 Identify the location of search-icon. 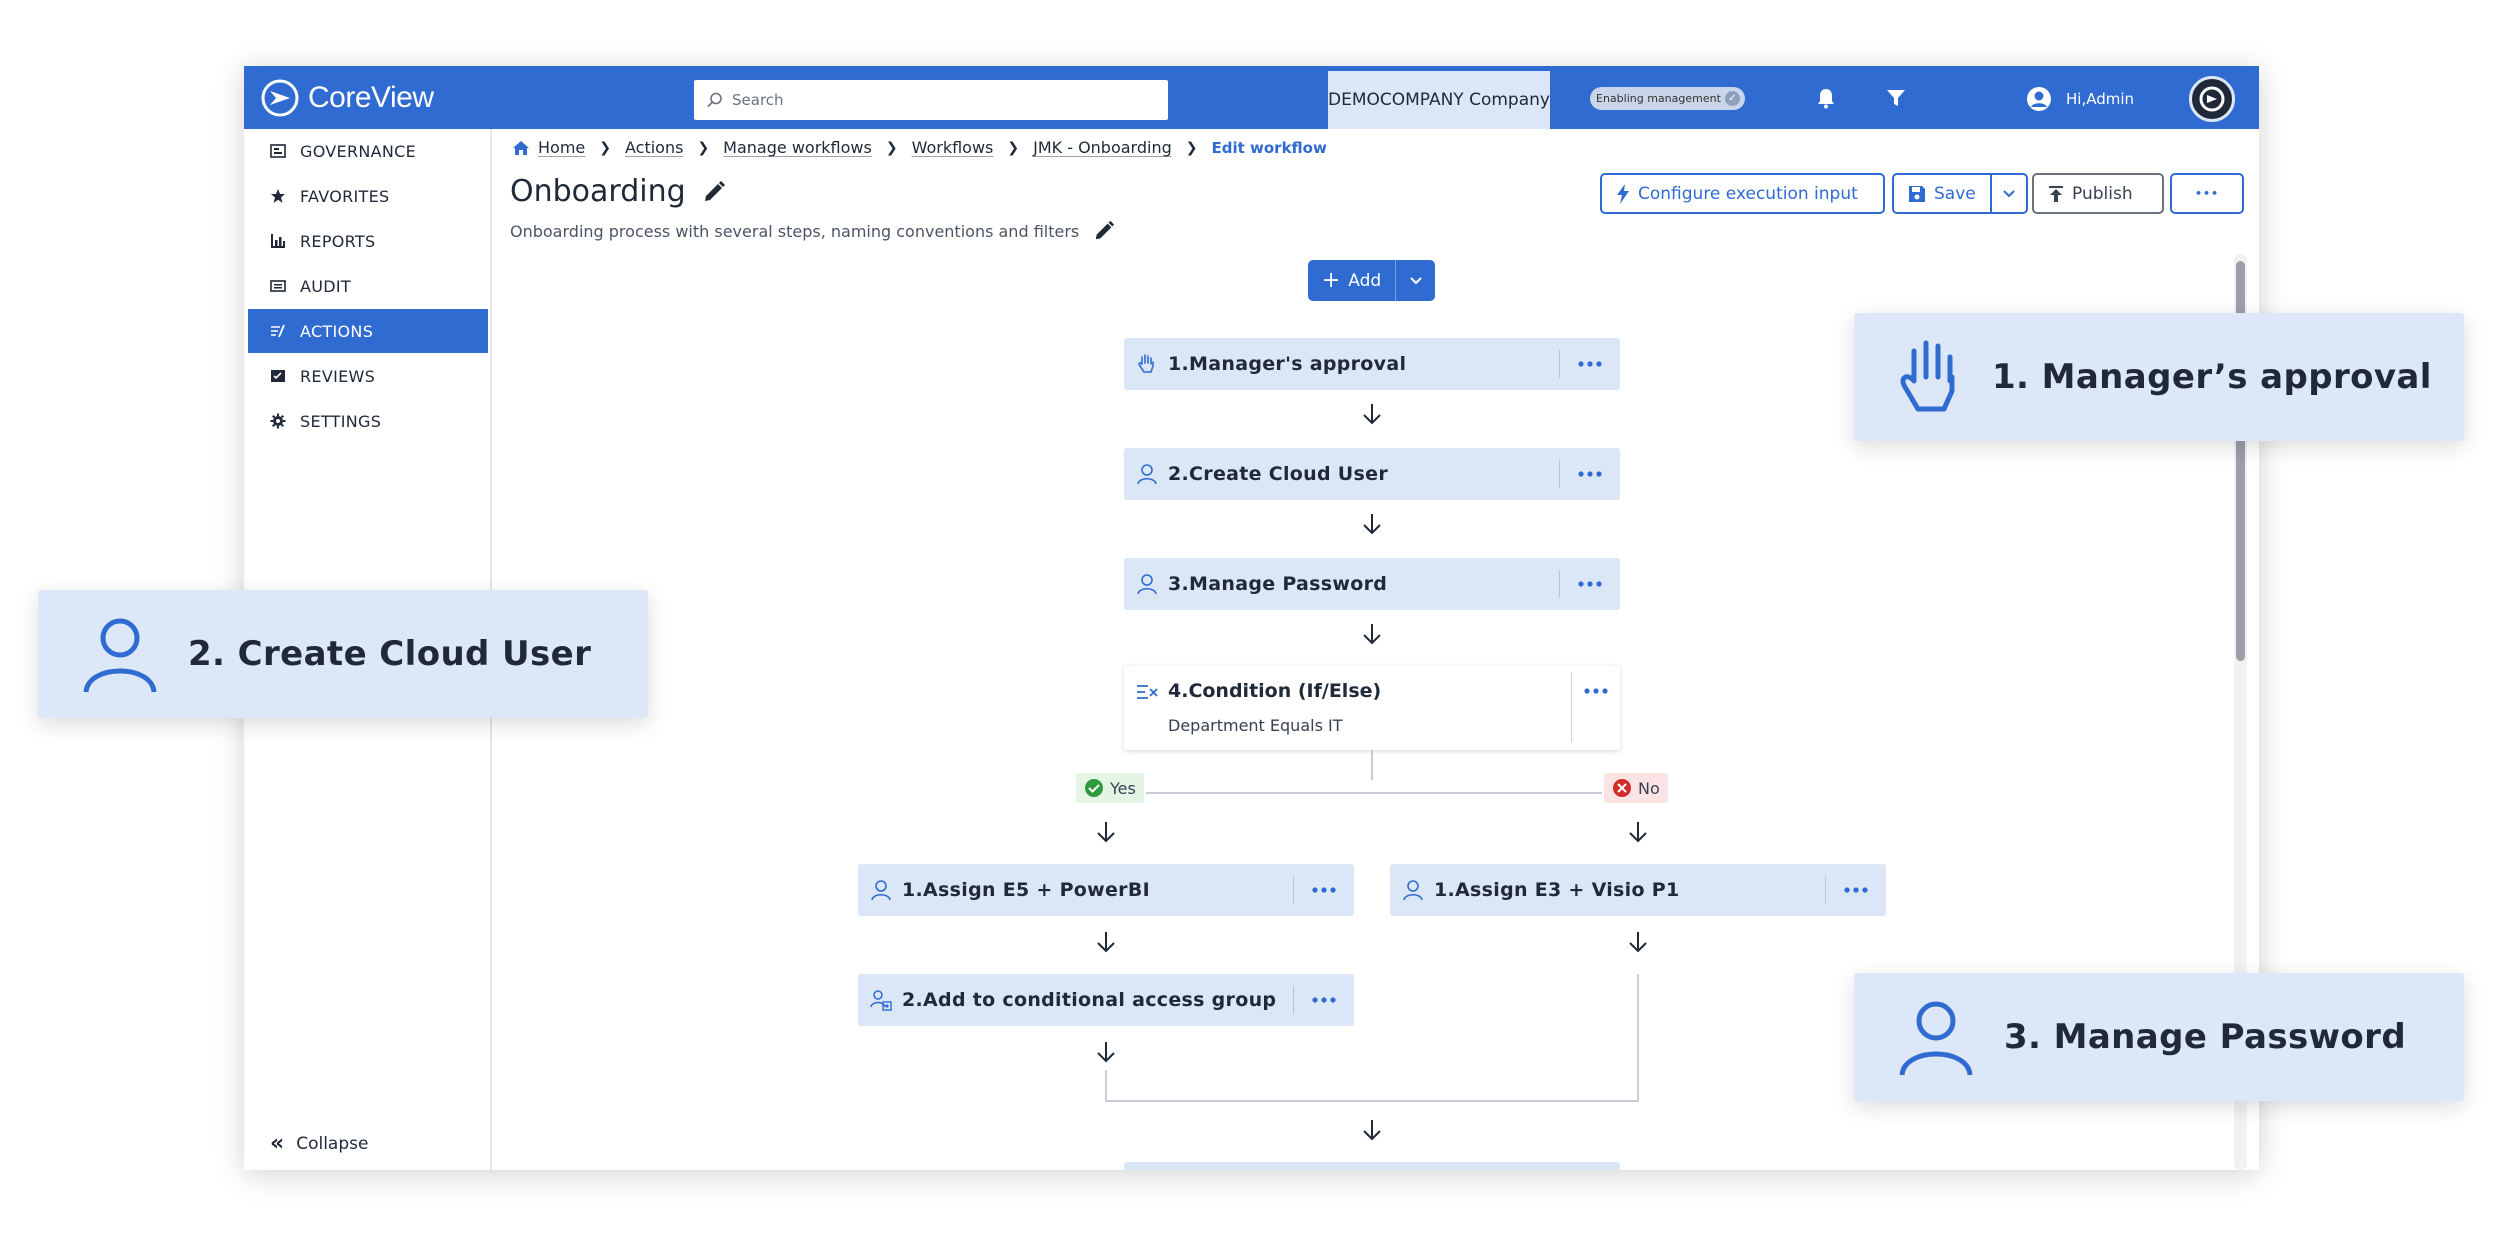
(714, 100).